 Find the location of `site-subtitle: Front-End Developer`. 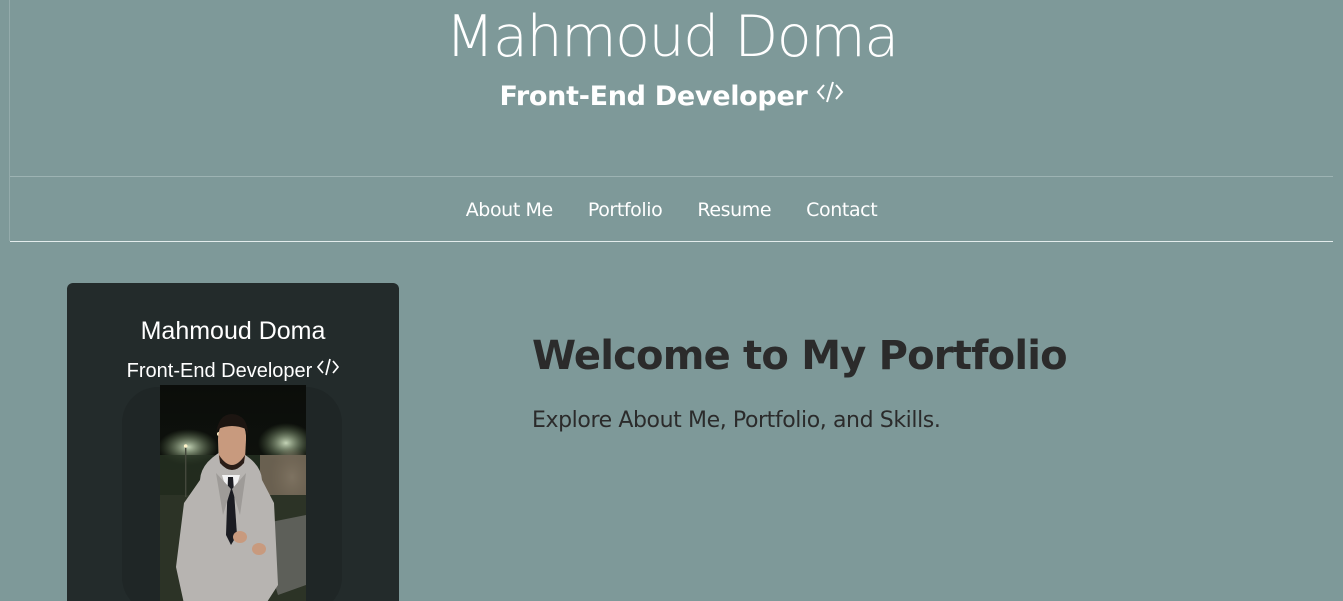

site-subtitle: Front-End Developer is located at coordinates (671, 97).